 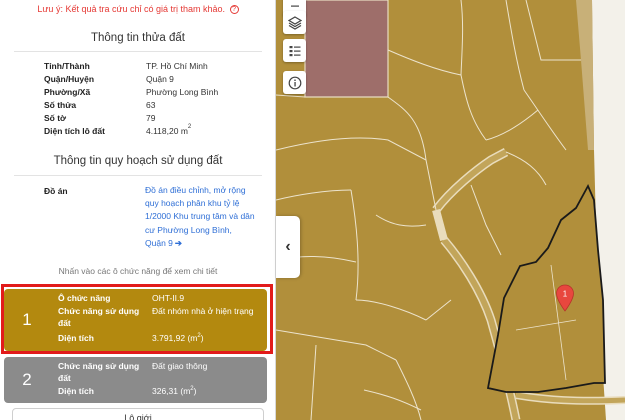 I want to click on info-row-parcel: Số thửa 63, so click(x=154, y=106).